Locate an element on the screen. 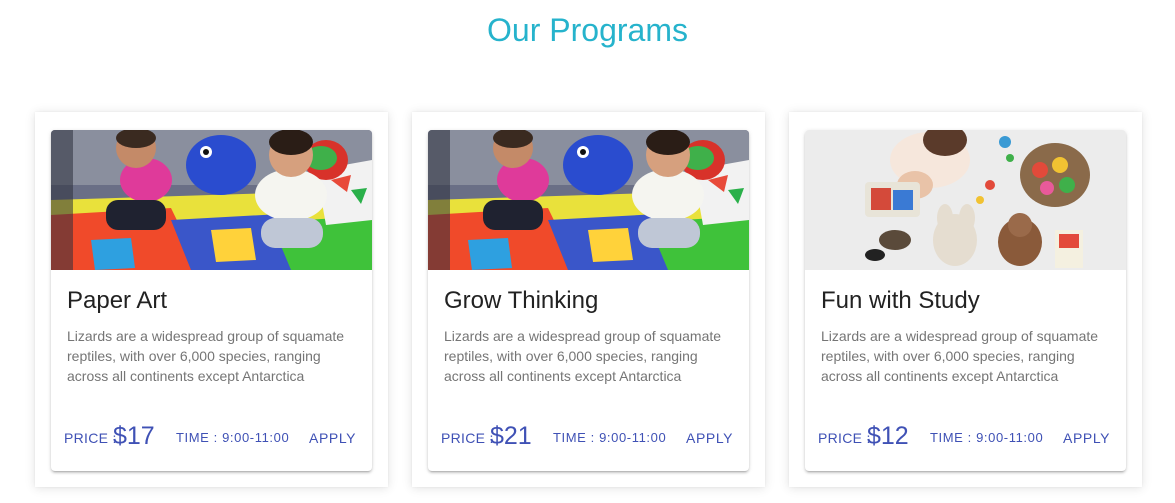 The width and height of the screenshot is (1175, 503). price-value: $21 is located at coordinates (511, 436).